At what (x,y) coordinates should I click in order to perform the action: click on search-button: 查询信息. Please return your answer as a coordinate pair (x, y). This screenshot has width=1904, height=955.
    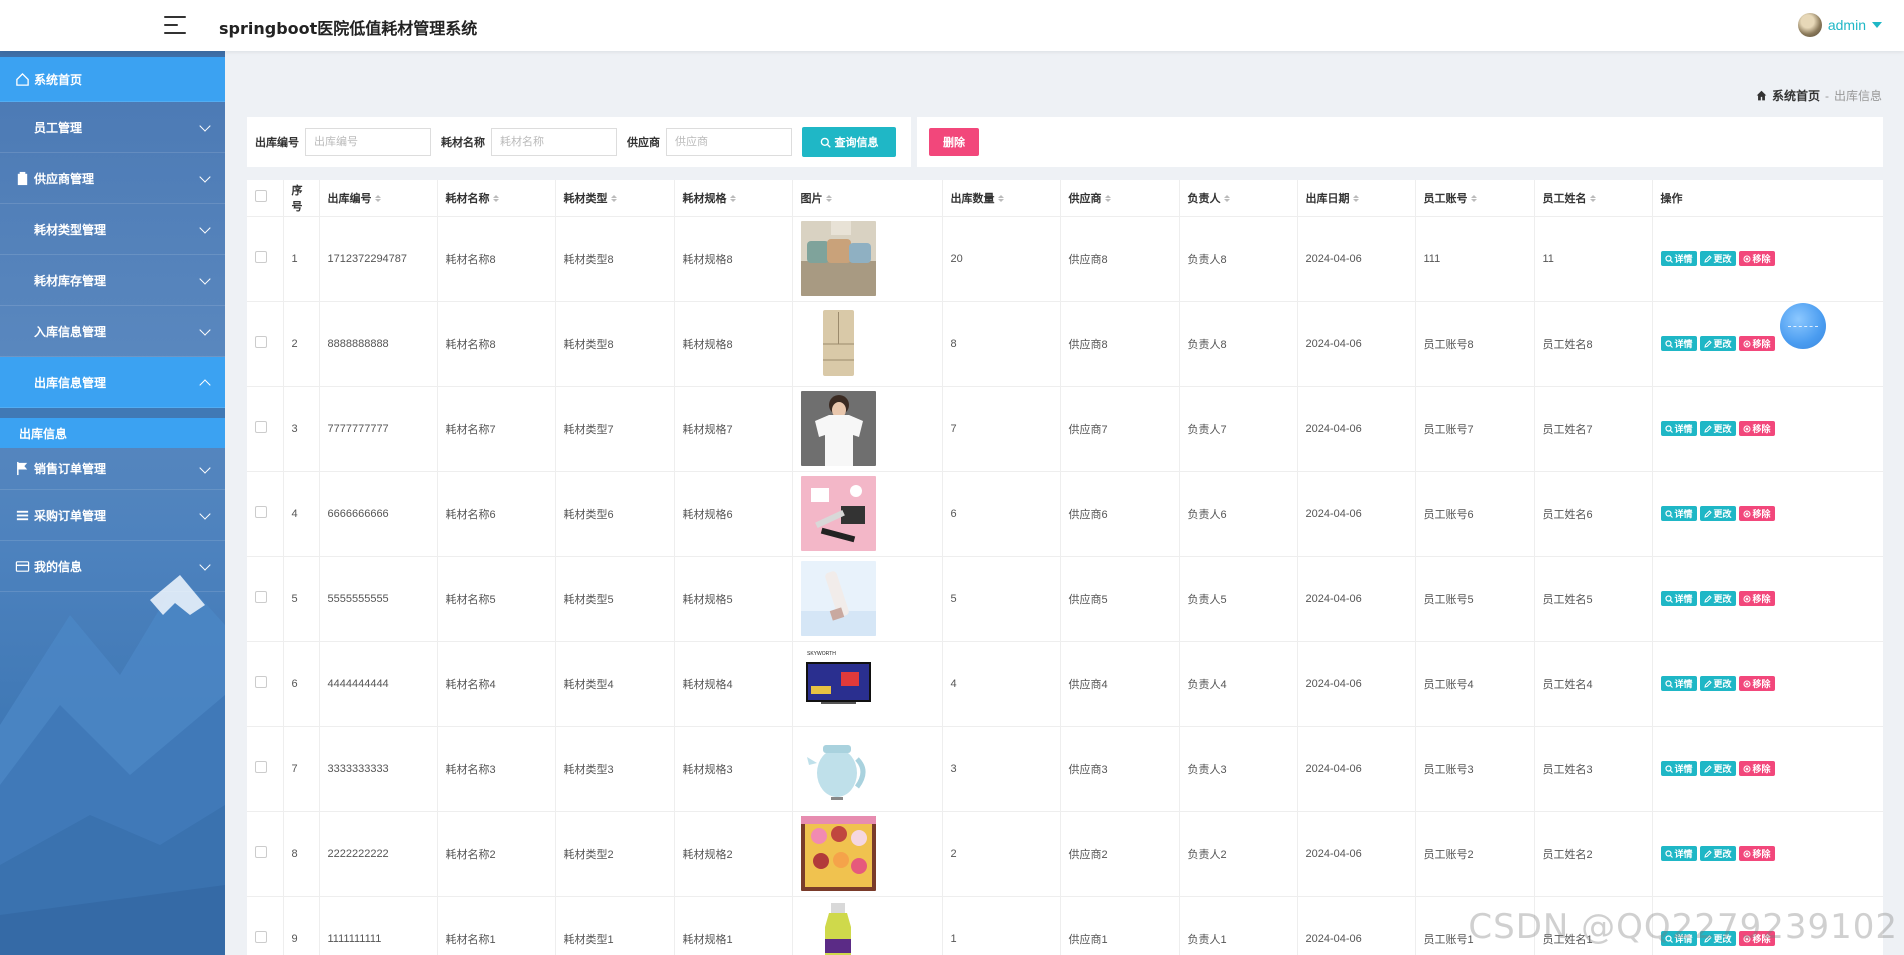
    Looking at the image, I should click on (849, 142).